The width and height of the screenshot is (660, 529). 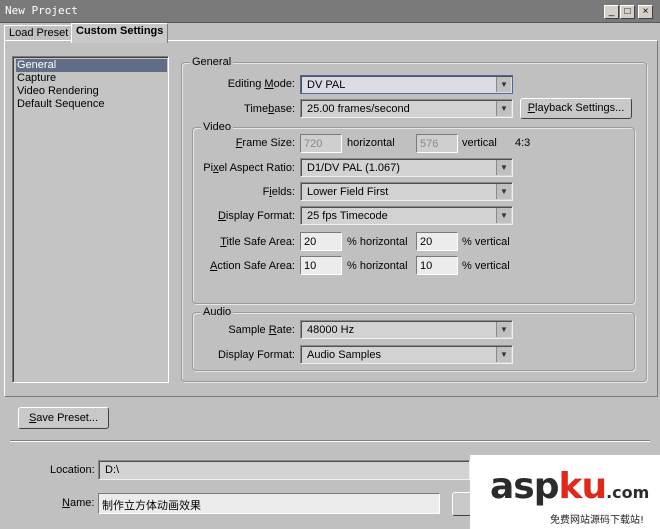 What do you see at coordinates (611, 12) in the screenshot?
I see `minimize-button: _` at bounding box center [611, 12].